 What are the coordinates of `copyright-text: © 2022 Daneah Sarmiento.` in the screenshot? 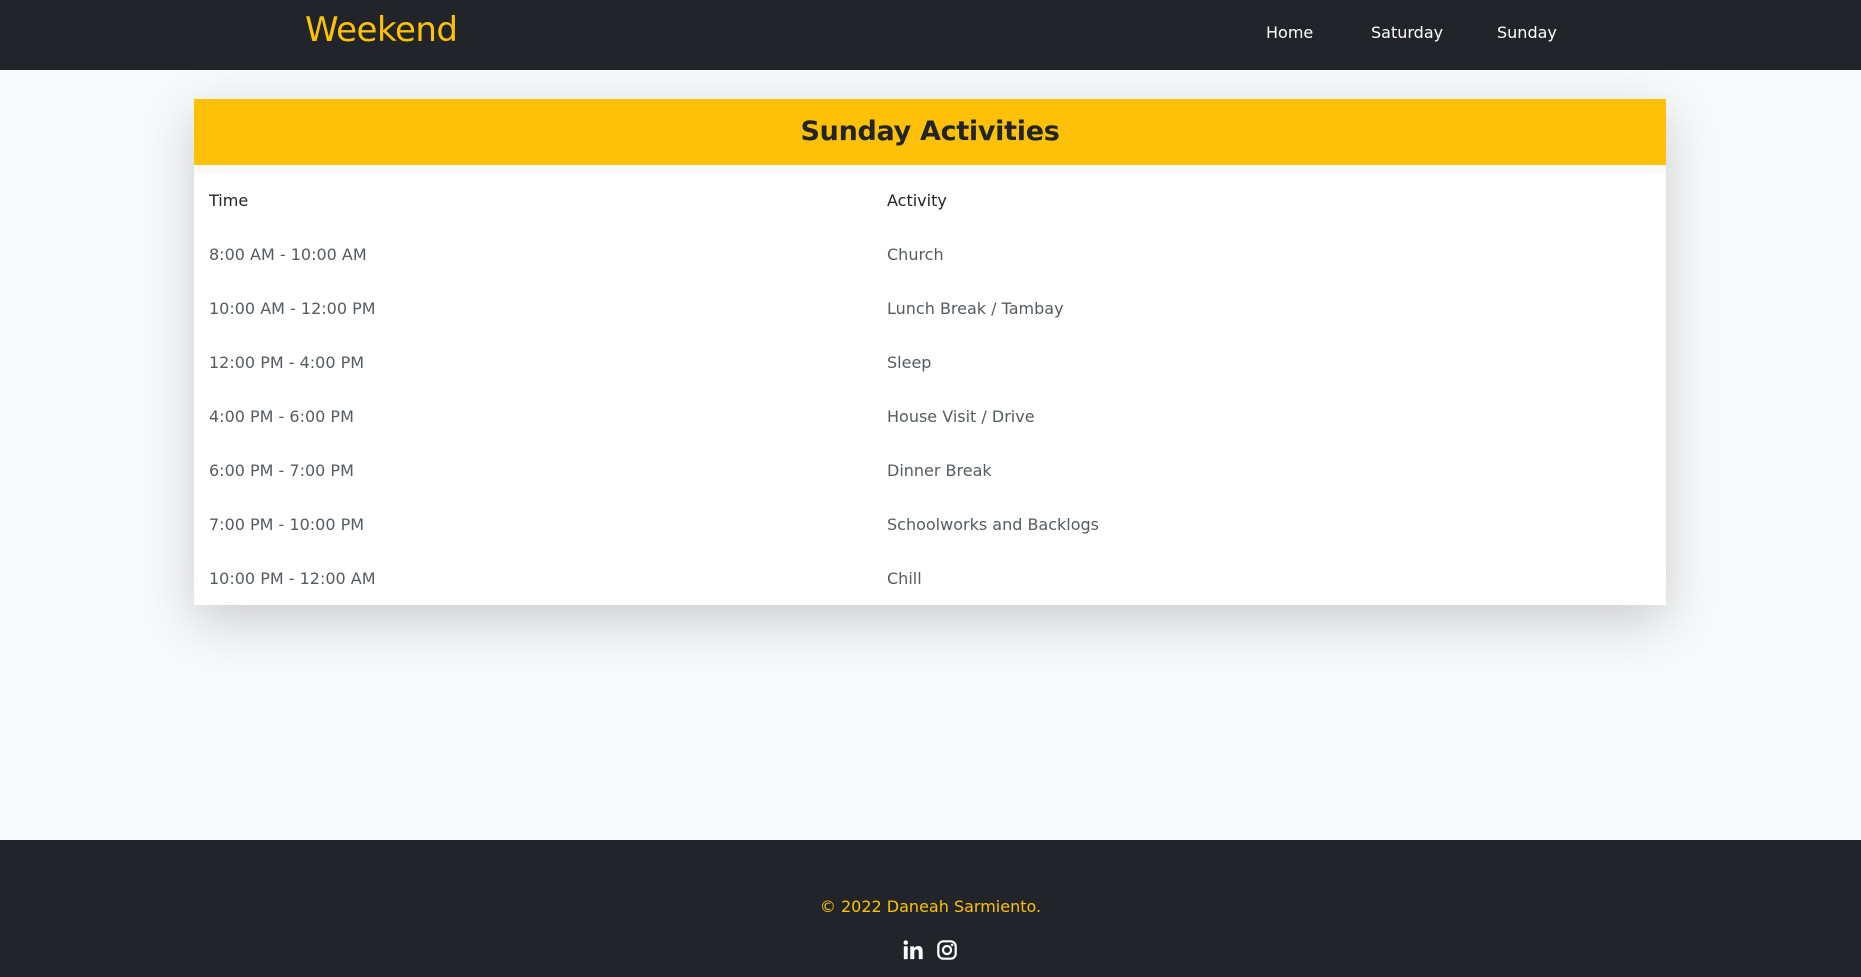 It's located at (930, 906).